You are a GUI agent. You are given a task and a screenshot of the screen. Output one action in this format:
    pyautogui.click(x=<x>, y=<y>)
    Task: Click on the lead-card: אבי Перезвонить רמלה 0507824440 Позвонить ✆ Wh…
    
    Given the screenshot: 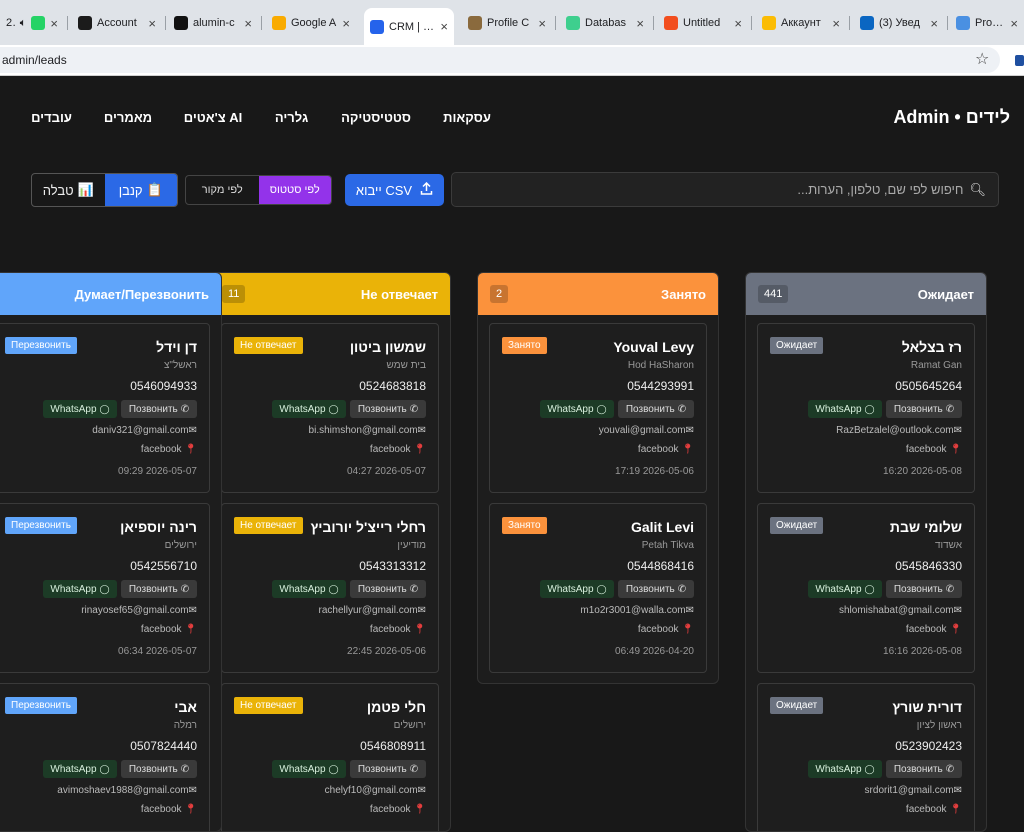 What is the action you would take?
    pyautogui.click(x=105, y=757)
    